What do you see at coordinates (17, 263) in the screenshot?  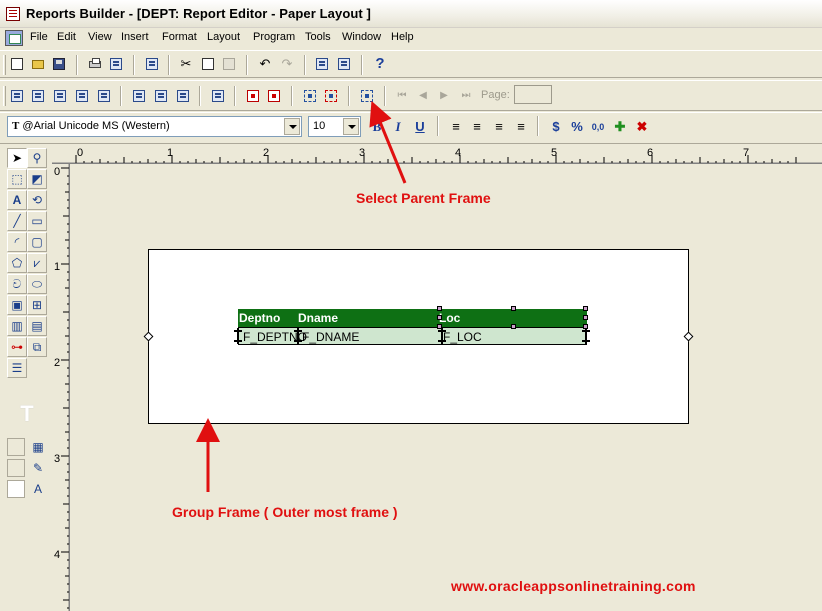 I see `polygon-tool: ⬠` at bounding box center [17, 263].